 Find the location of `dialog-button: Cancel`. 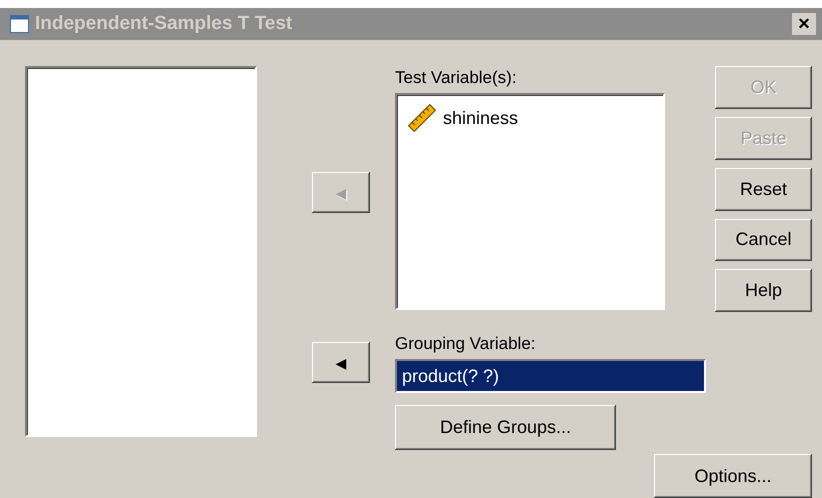

dialog-button: Cancel is located at coordinates (763, 240).